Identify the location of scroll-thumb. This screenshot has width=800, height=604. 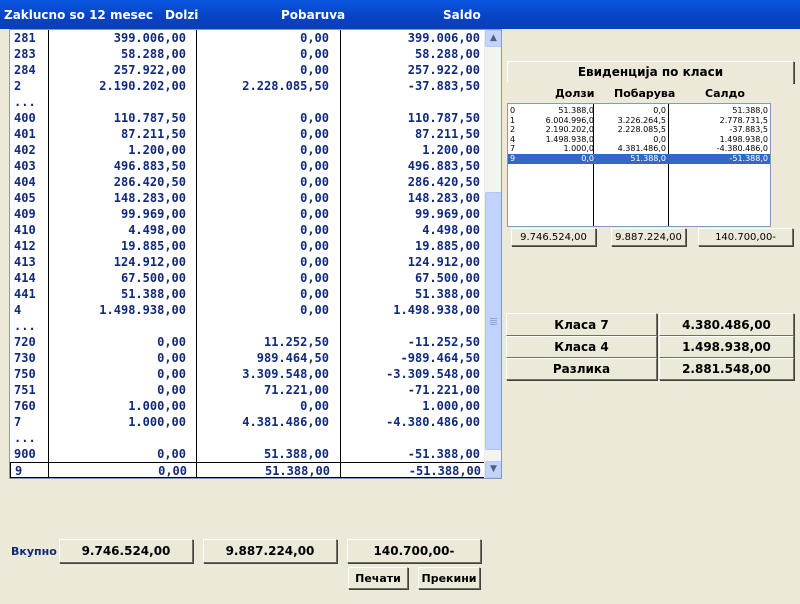
(493, 321).